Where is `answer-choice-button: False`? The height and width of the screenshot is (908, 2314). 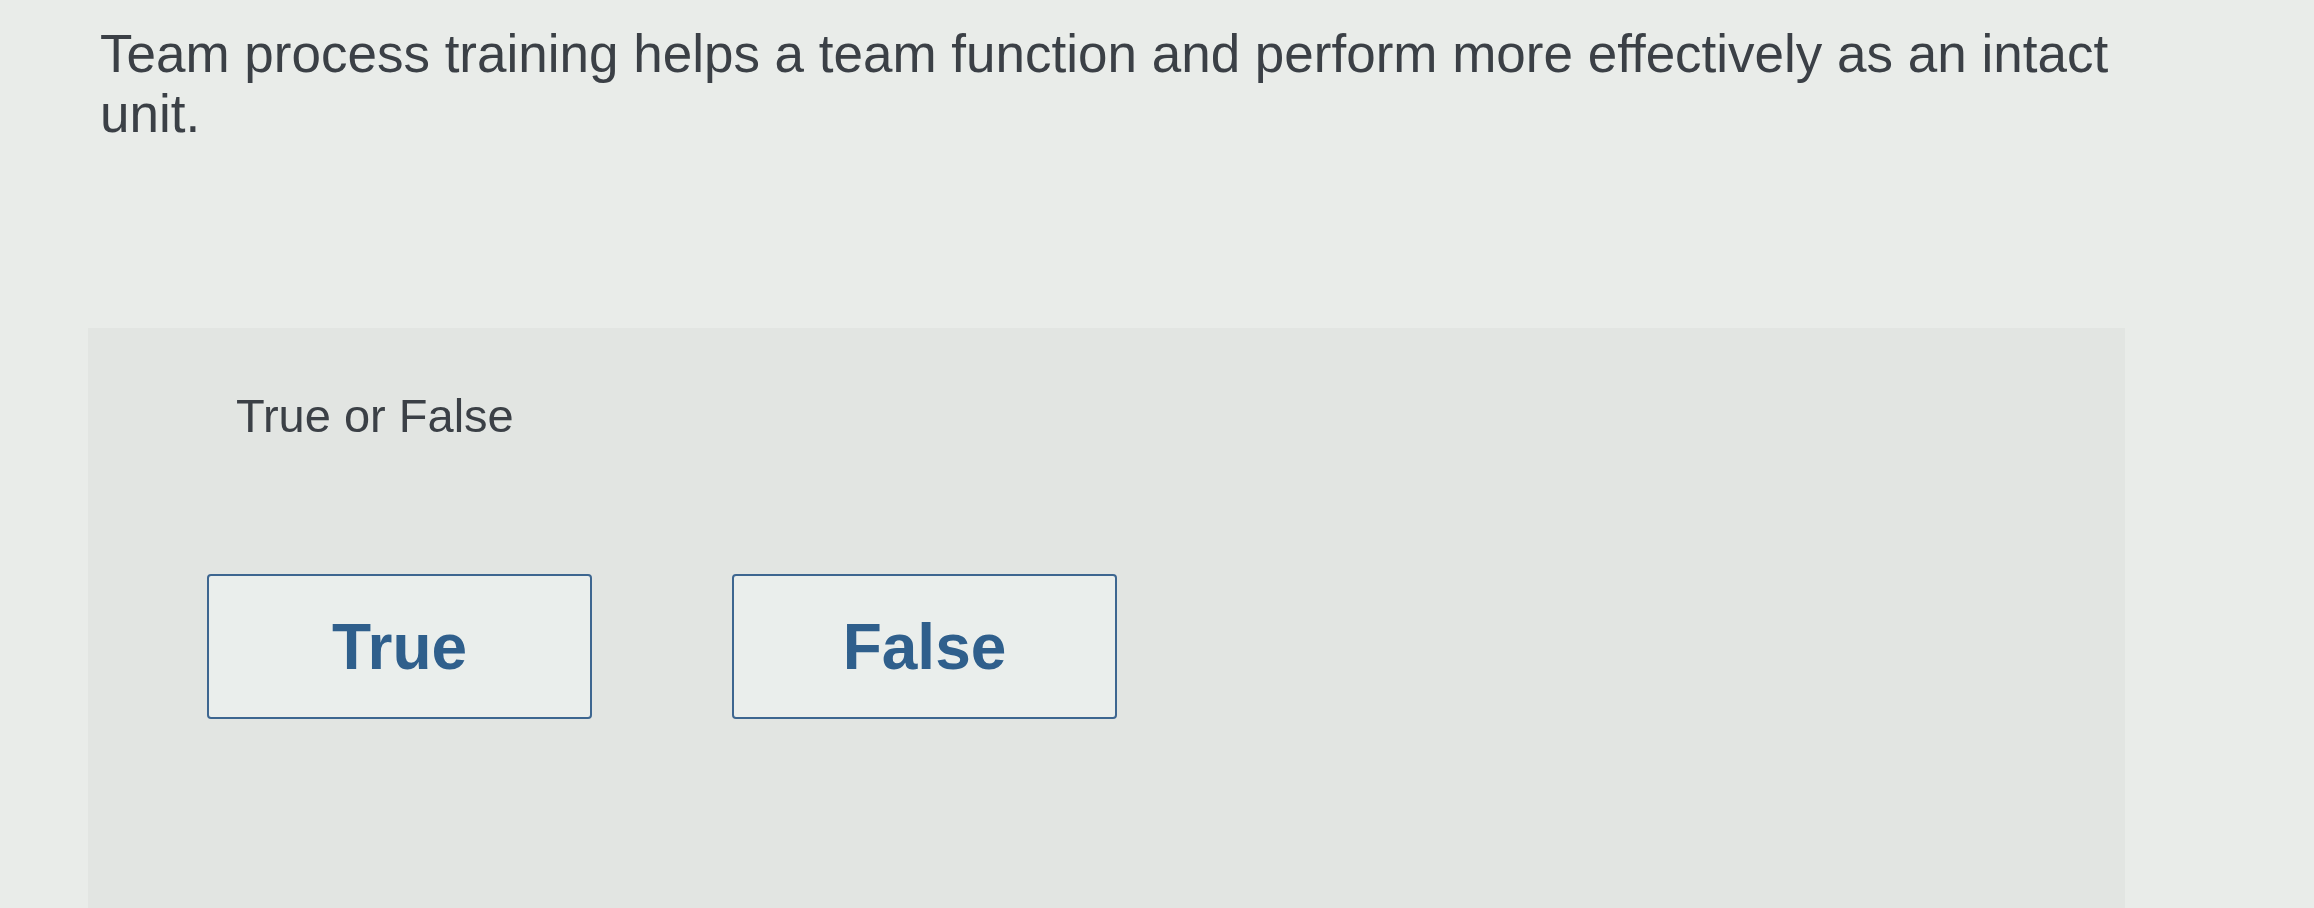 answer-choice-button: False is located at coordinates (924, 646).